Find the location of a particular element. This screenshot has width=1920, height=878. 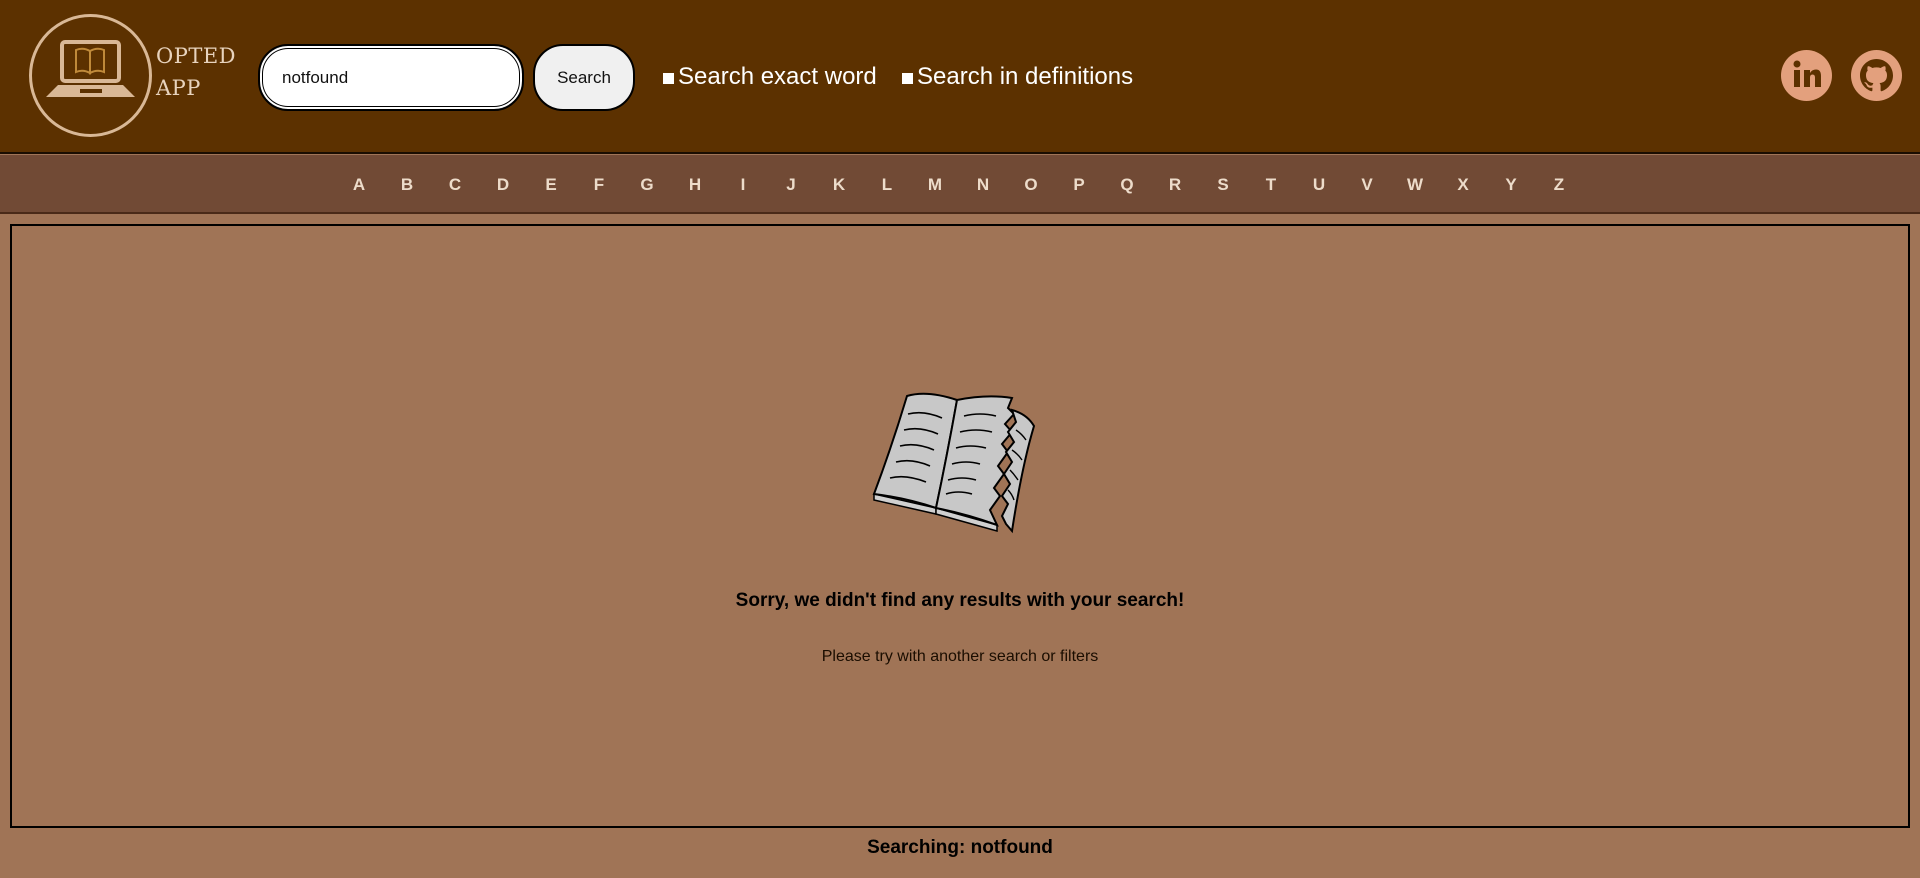

letter-link-q: Q is located at coordinates (1127, 184).